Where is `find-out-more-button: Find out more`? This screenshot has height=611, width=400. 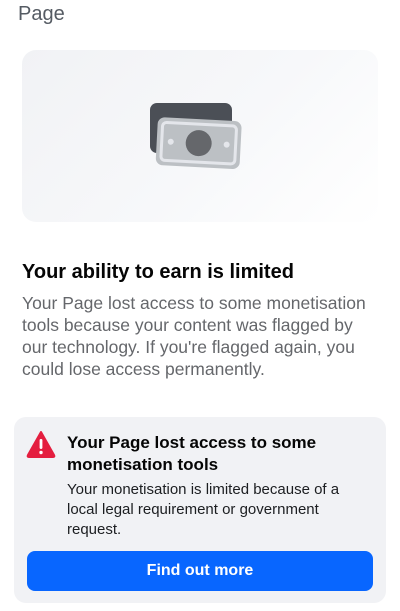 find-out-more-button: Find out more is located at coordinates (200, 571).